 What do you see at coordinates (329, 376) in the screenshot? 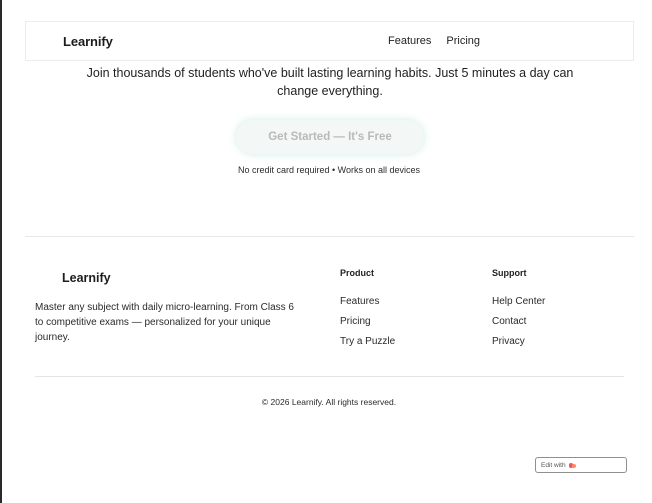
I see `footer-bottom-divider` at bounding box center [329, 376].